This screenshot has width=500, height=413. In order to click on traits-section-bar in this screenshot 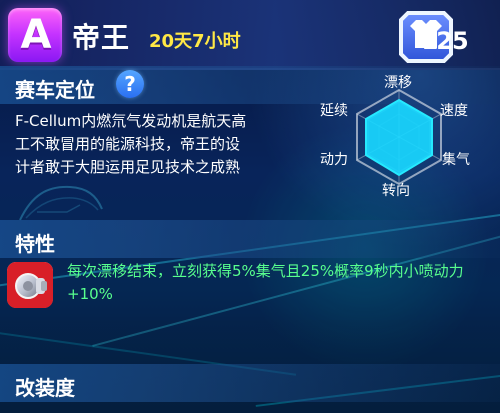, I will do `click(250, 239)`.